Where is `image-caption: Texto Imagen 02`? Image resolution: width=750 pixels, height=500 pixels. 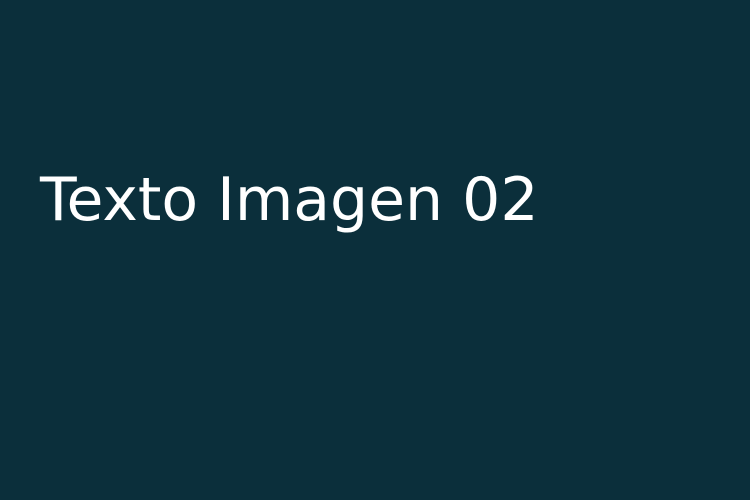 image-caption: Texto Imagen 02 is located at coordinates (289, 200).